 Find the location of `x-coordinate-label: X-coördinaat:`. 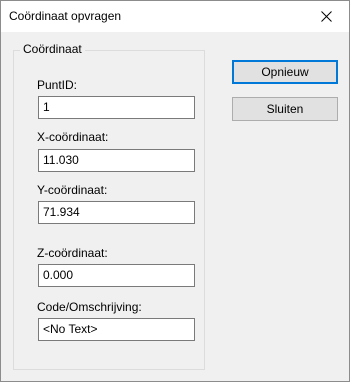

x-coordinate-label: X-coördinaat: is located at coordinates (73, 137).